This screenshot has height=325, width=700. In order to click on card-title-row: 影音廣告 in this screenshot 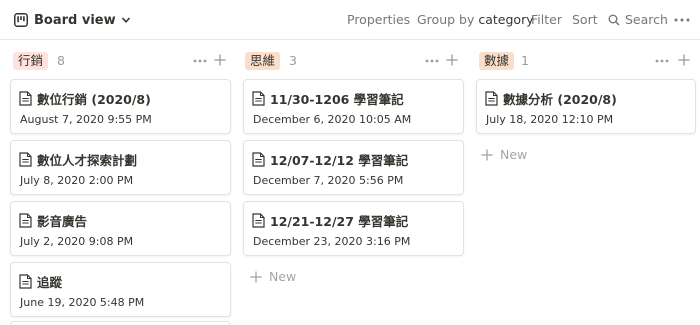, I will do `click(53, 220)`.